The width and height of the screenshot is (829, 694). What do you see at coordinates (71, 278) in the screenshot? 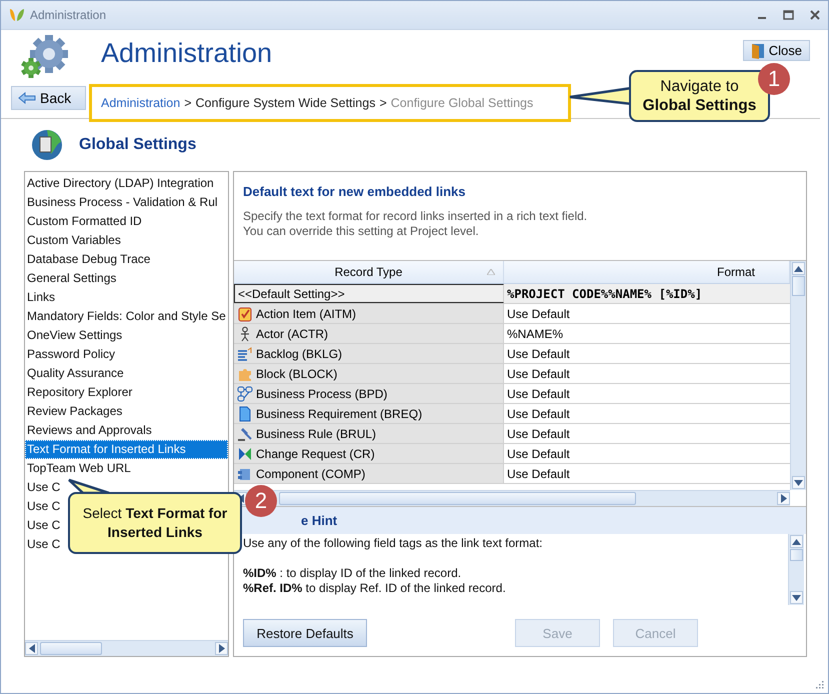
I see `settings-list-item: General Settings` at bounding box center [71, 278].